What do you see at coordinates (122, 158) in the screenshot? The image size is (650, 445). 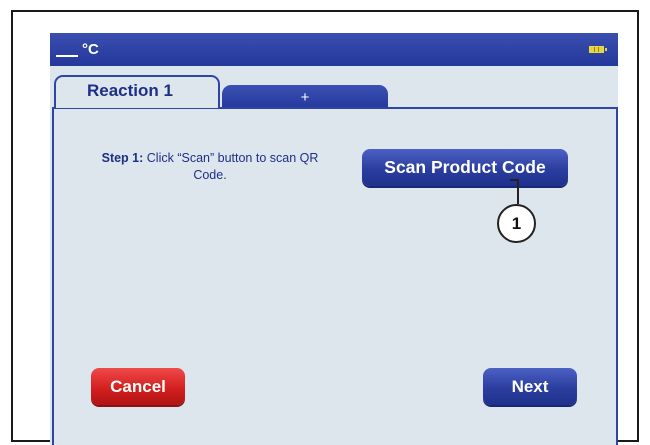 I see `step-label: Step 1:` at bounding box center [122, 158].